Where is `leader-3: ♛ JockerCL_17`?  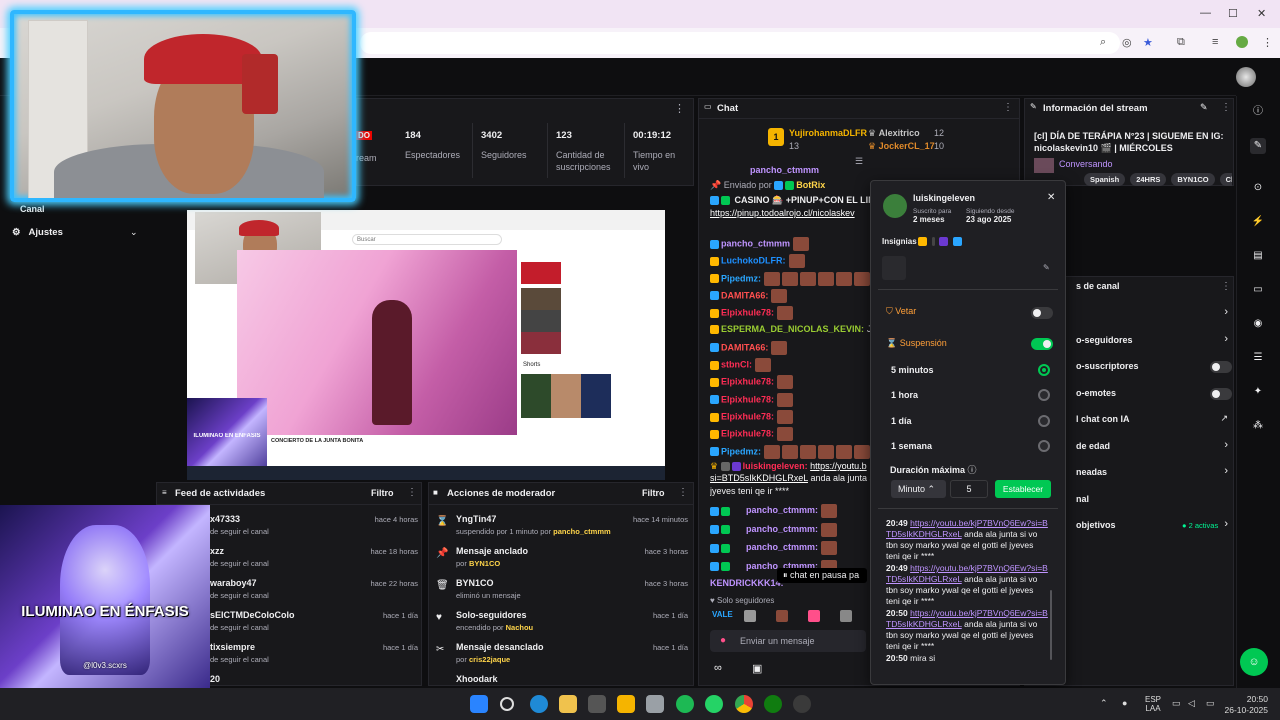
leader-3: ♛ JockerCL_17 is located at coordinates (901, 146).